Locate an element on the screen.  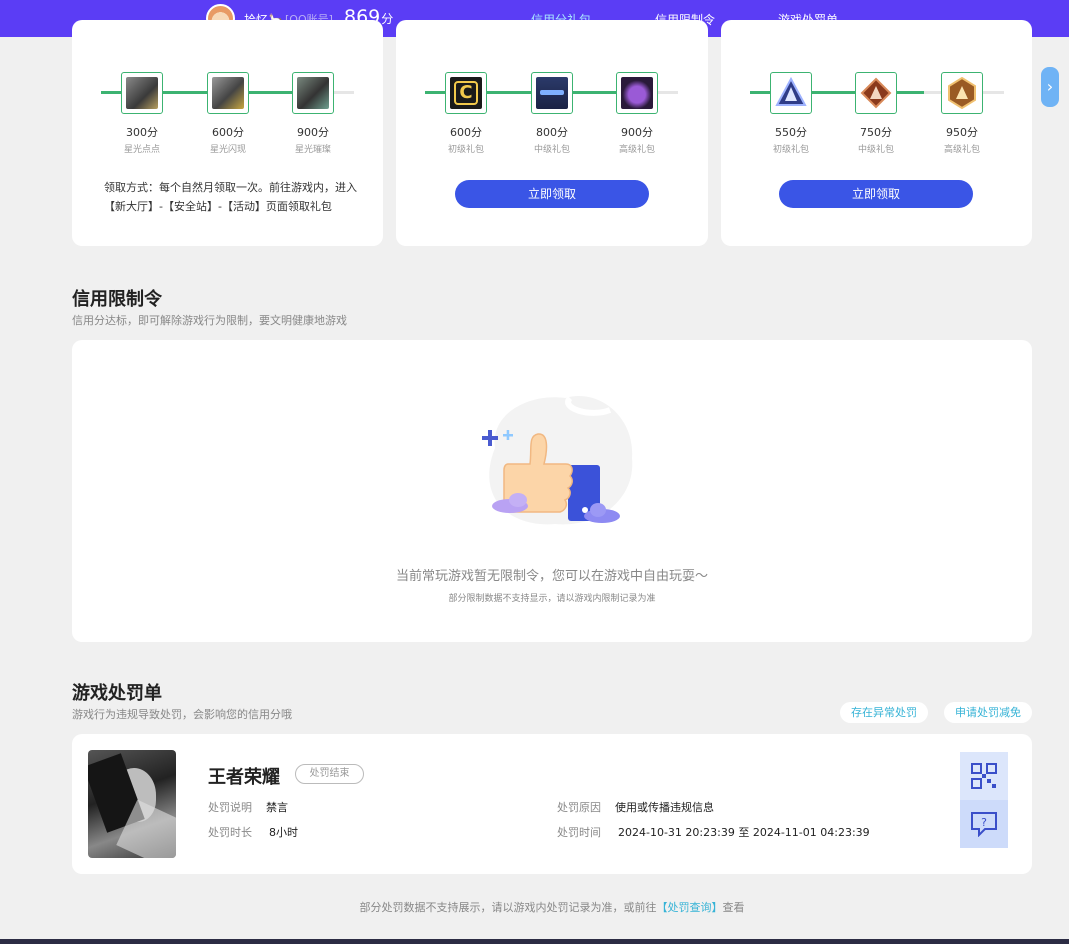
qr-code-button is located at coordinates (984, 776).